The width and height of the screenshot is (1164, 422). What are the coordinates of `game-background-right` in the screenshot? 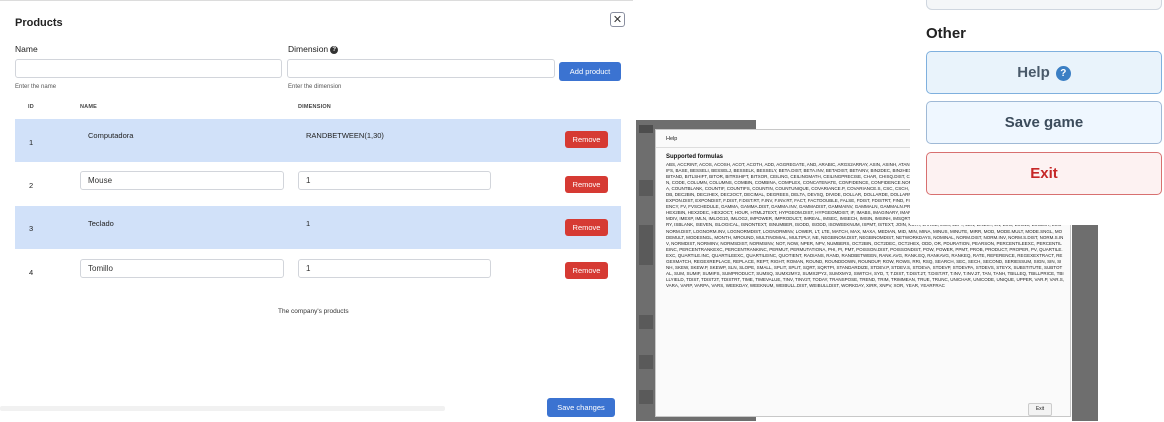 It's located at (1085, 323).